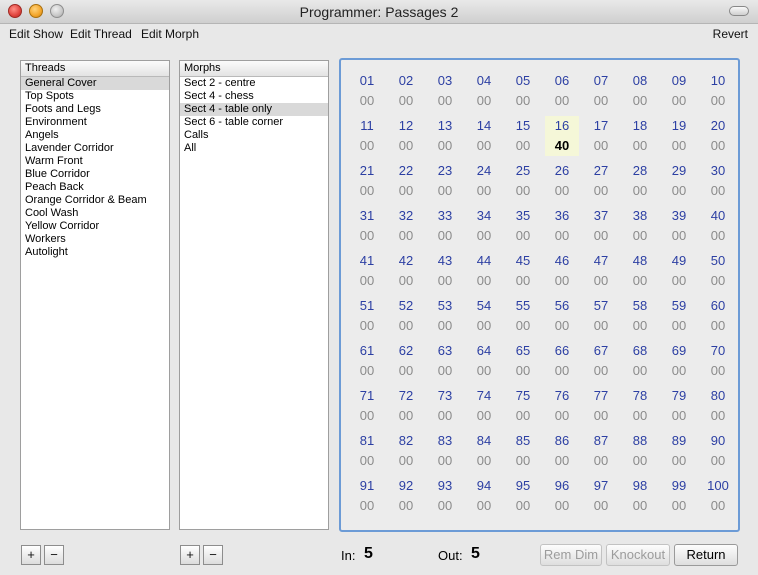 Image resolution: width=758 pixels, height=575 pixels. Describe the element at coordinates (254, 135) in the screenshot. I see `morph-list-item: Calls` at that location.